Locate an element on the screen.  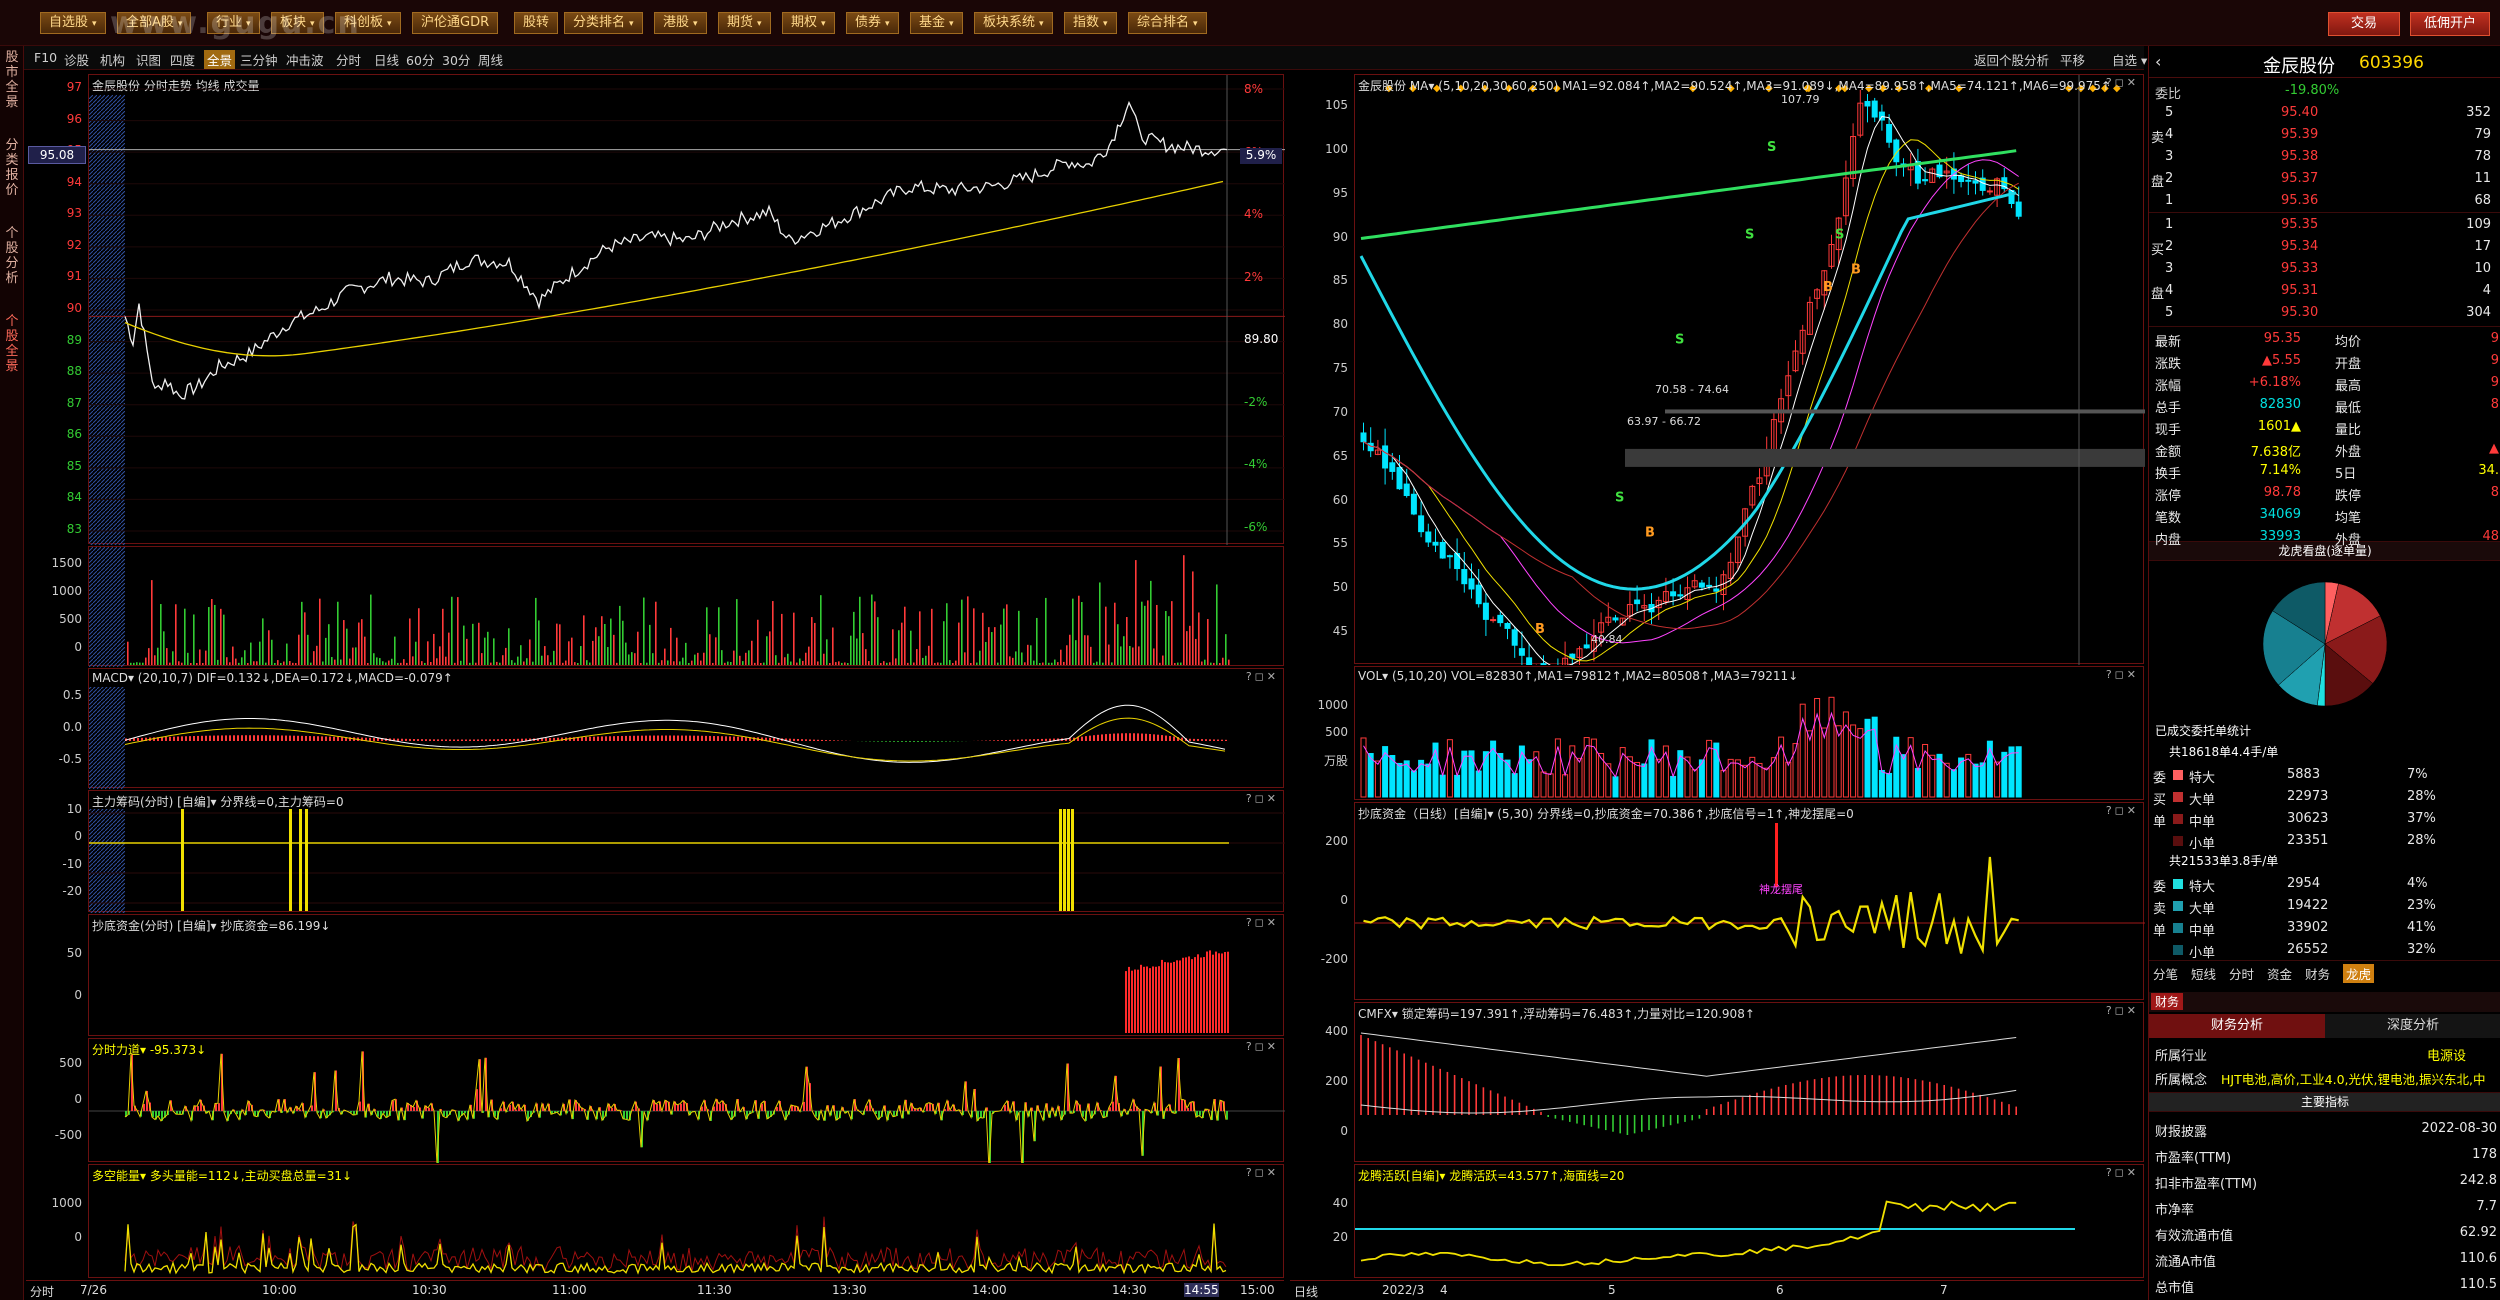
daily-longteng-axis: 40 20 is located at coordinates (1321, 1221).